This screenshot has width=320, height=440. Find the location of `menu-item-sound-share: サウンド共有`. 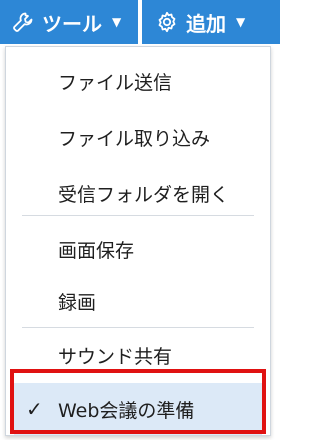

menu-item-sound-share: サウンド共有 is located at coordinates (138, 355).